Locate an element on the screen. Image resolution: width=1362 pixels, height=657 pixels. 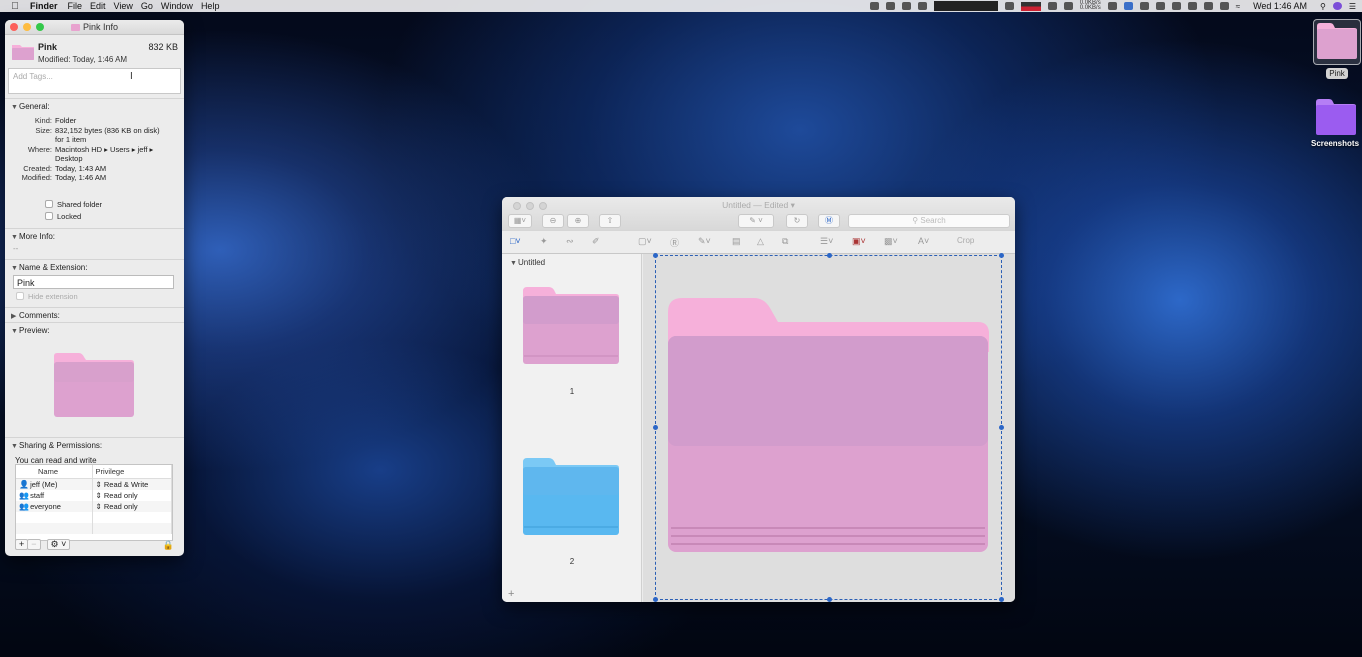
siri-icon is located at coordinates (1337, 6).